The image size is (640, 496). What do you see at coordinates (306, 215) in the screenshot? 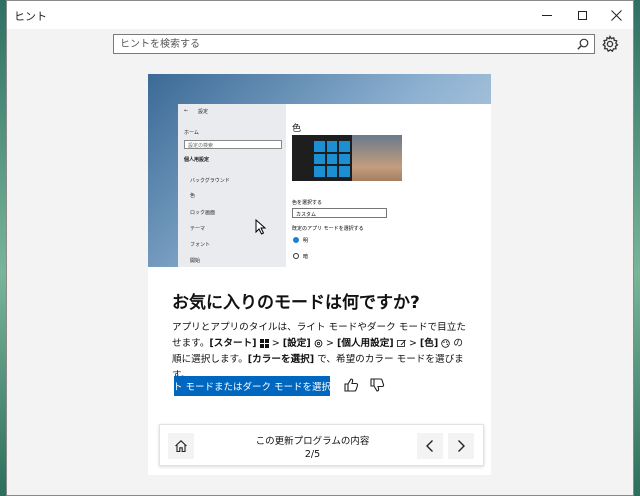
I see `choose-color-value: カスタム` at bounding box center [306, 215].